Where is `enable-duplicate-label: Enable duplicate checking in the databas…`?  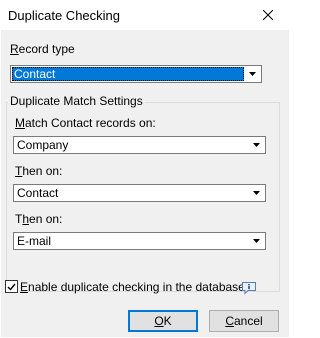
enable-duplicate-label: Enable duplicate checking in the databas… is located at coordinates (132, 287).